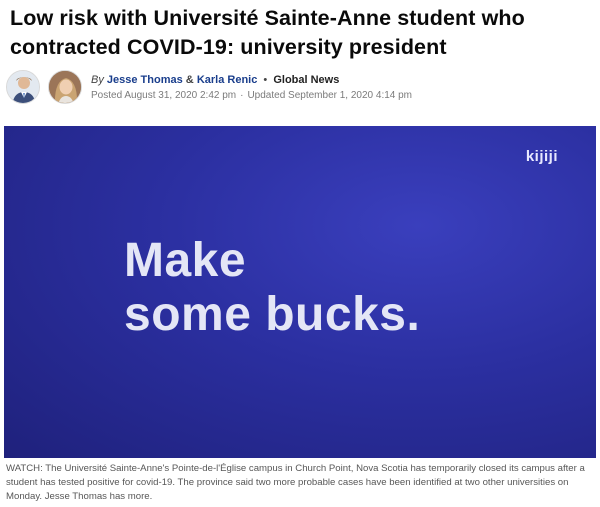  I want to click on byline-by: By, so click(97, 80).